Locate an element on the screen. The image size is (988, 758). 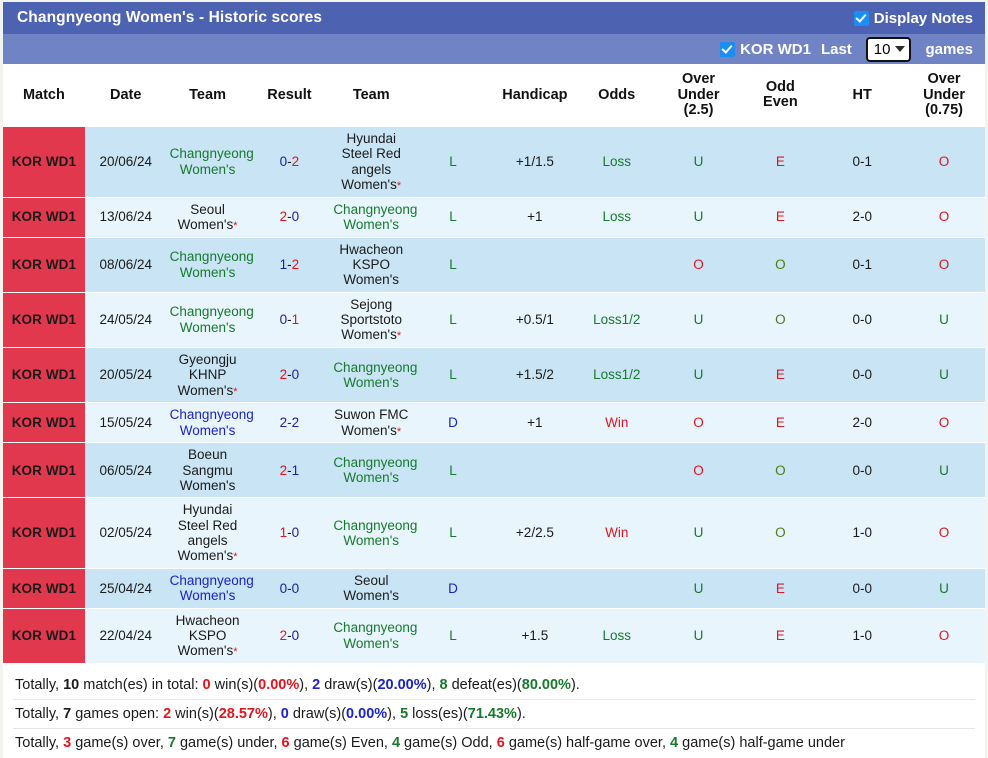
chevron-down-icon is located at coordinates (900, 49).